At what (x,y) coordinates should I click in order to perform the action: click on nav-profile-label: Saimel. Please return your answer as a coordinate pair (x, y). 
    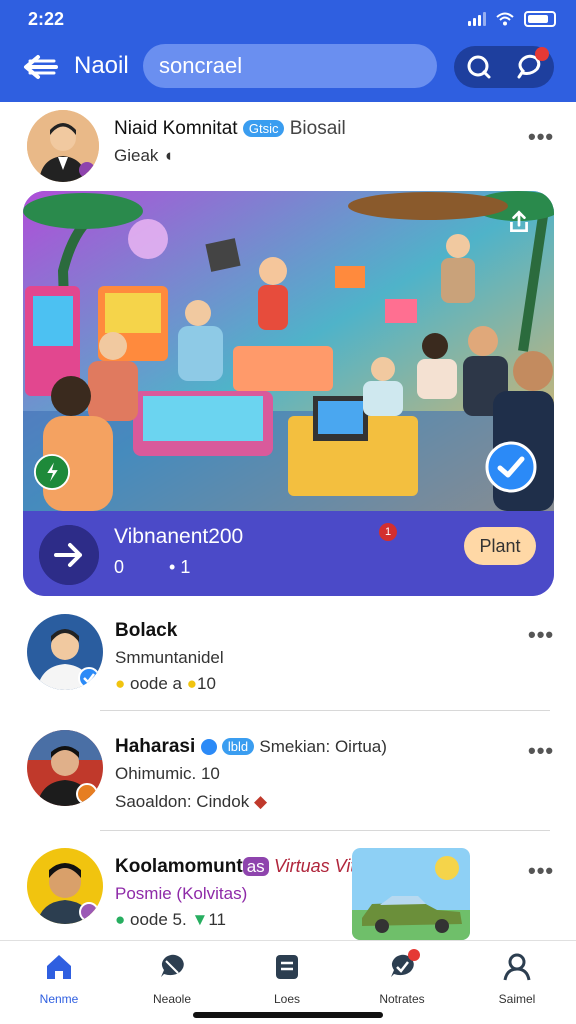
    Looking at the image, I should click on (517, 999).